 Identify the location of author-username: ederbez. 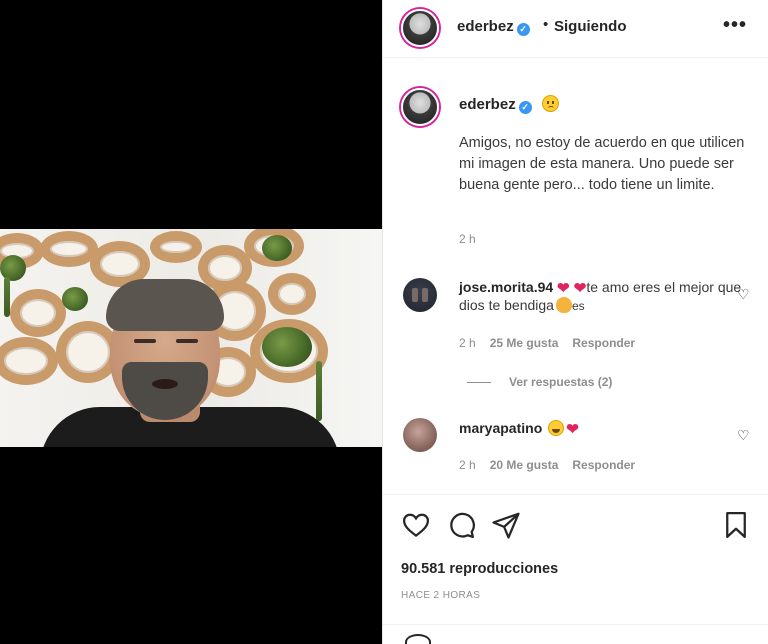
(485, 26).